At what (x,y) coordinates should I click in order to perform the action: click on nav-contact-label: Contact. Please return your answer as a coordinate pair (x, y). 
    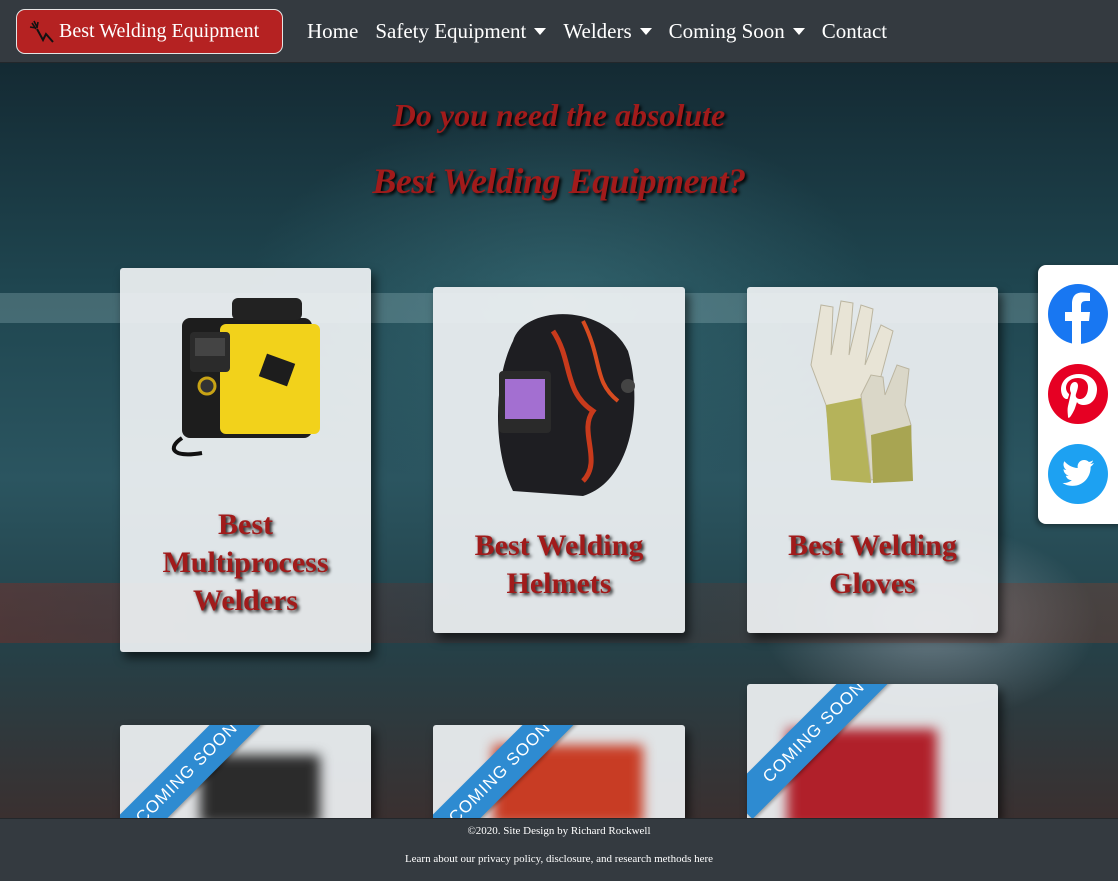
    Looking at the image, I should click on (854, 31).